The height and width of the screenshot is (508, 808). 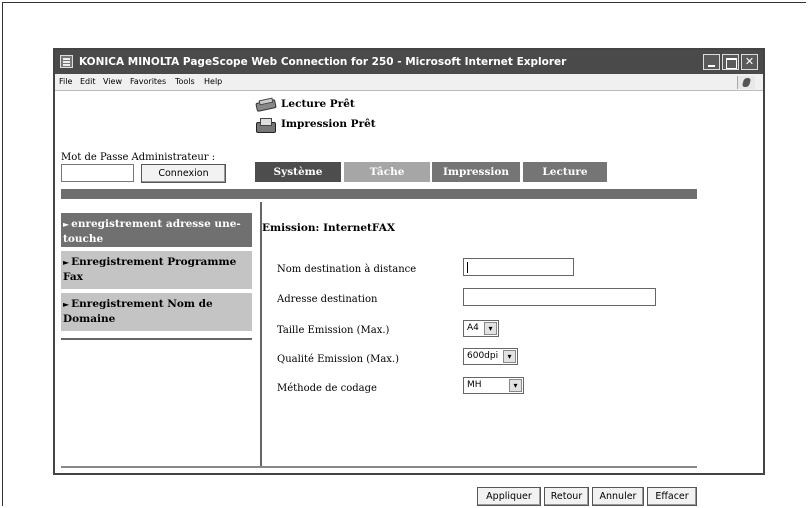 I want to click on print-status-label: Impression Prêt, so click(x=328, y=124).